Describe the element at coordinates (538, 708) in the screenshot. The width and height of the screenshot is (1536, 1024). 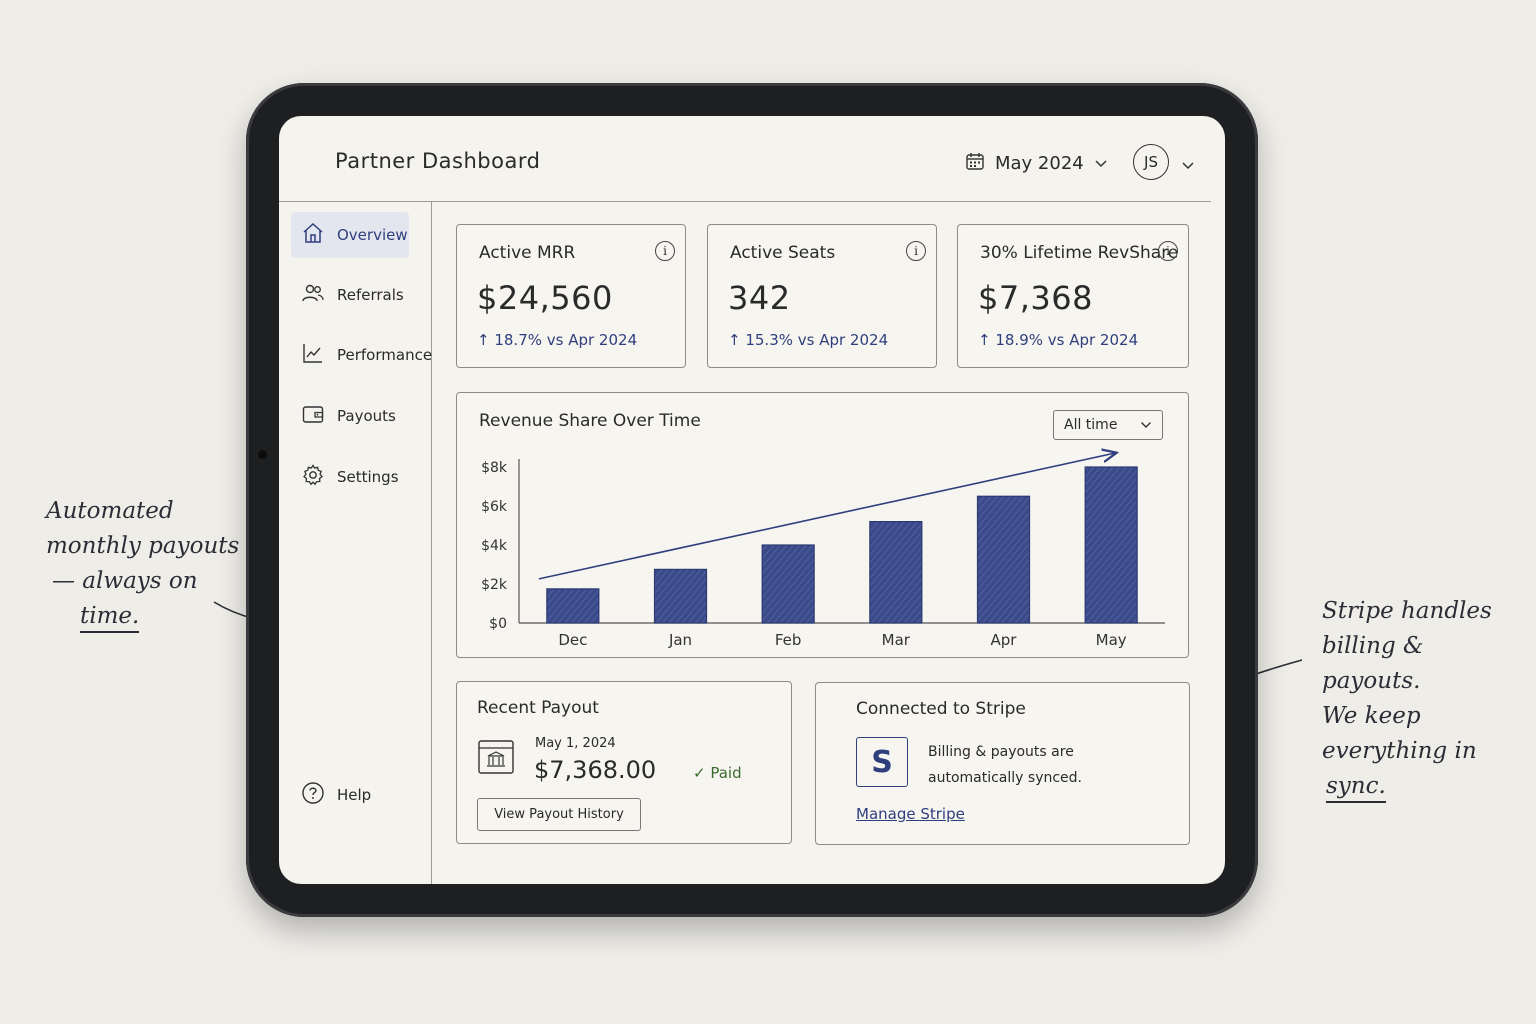
I see `recent-payout-title: Recent Payout` at that location.